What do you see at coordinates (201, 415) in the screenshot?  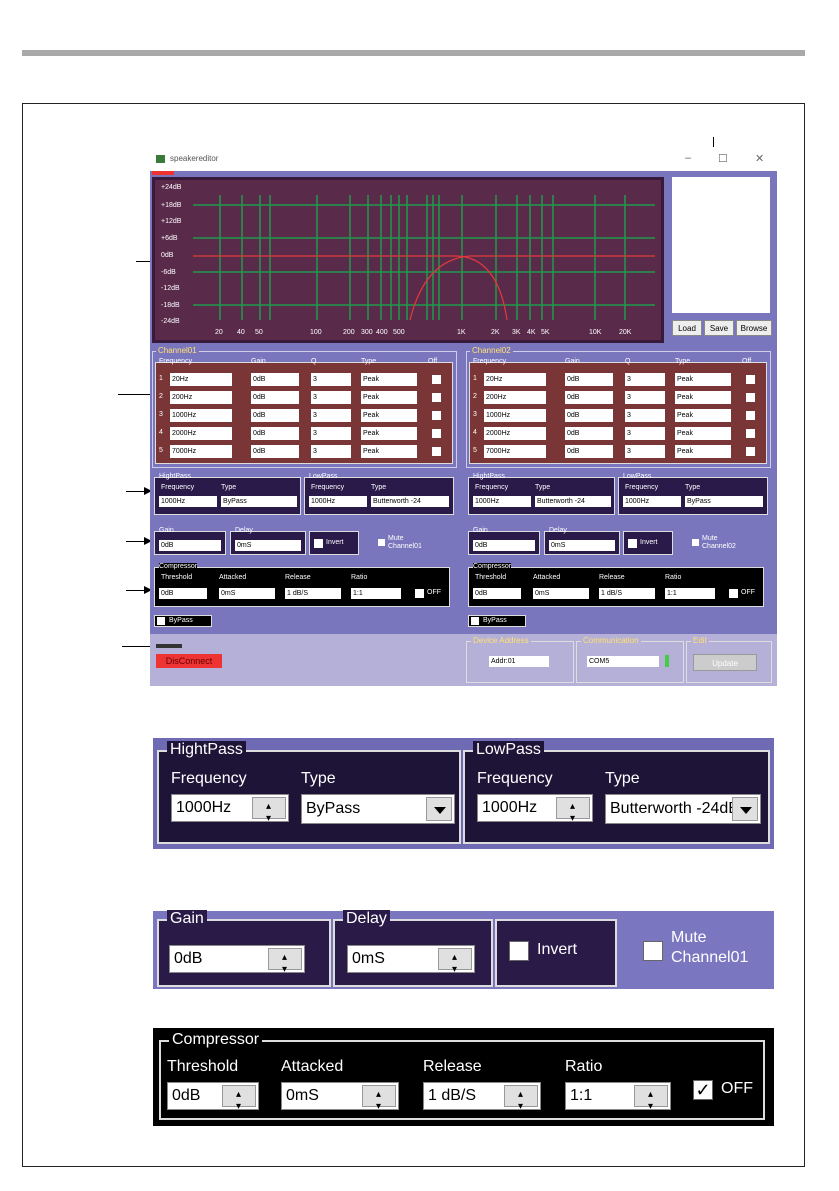 I see `eq-frequency-field: 1000Hz` at bounding box center [201, 415].